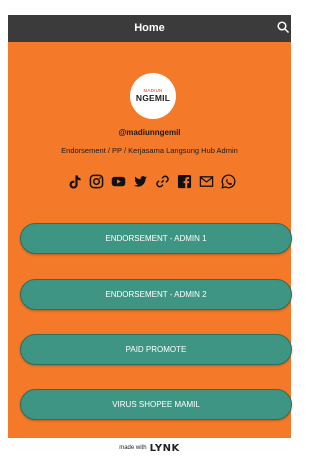 The width and height of the screenshot is (320, 458). What do you see at coordinates (133, 448) in the screenshot?
I see `footer-text: made with` at bounding box center [133, 448].